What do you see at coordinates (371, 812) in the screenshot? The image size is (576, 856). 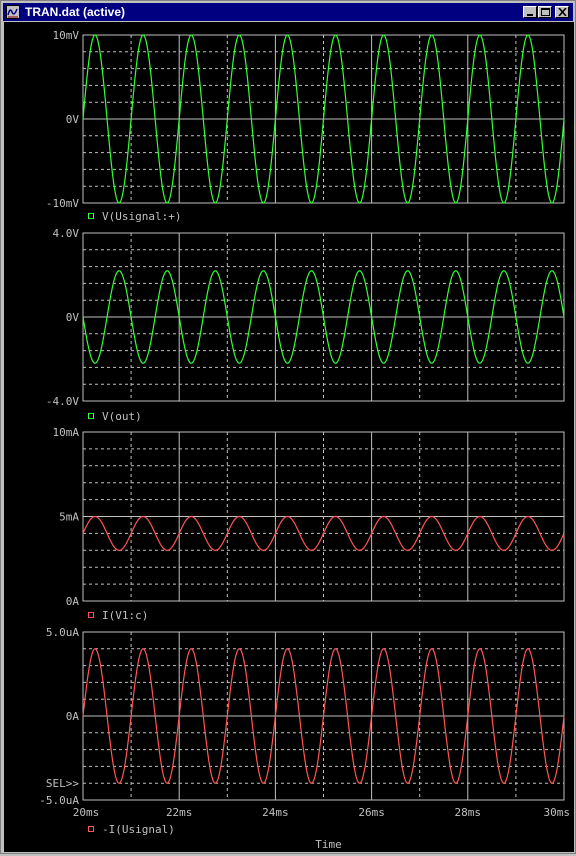 I see `x-tick-label: 26ms` at bounding box center [371, 812].